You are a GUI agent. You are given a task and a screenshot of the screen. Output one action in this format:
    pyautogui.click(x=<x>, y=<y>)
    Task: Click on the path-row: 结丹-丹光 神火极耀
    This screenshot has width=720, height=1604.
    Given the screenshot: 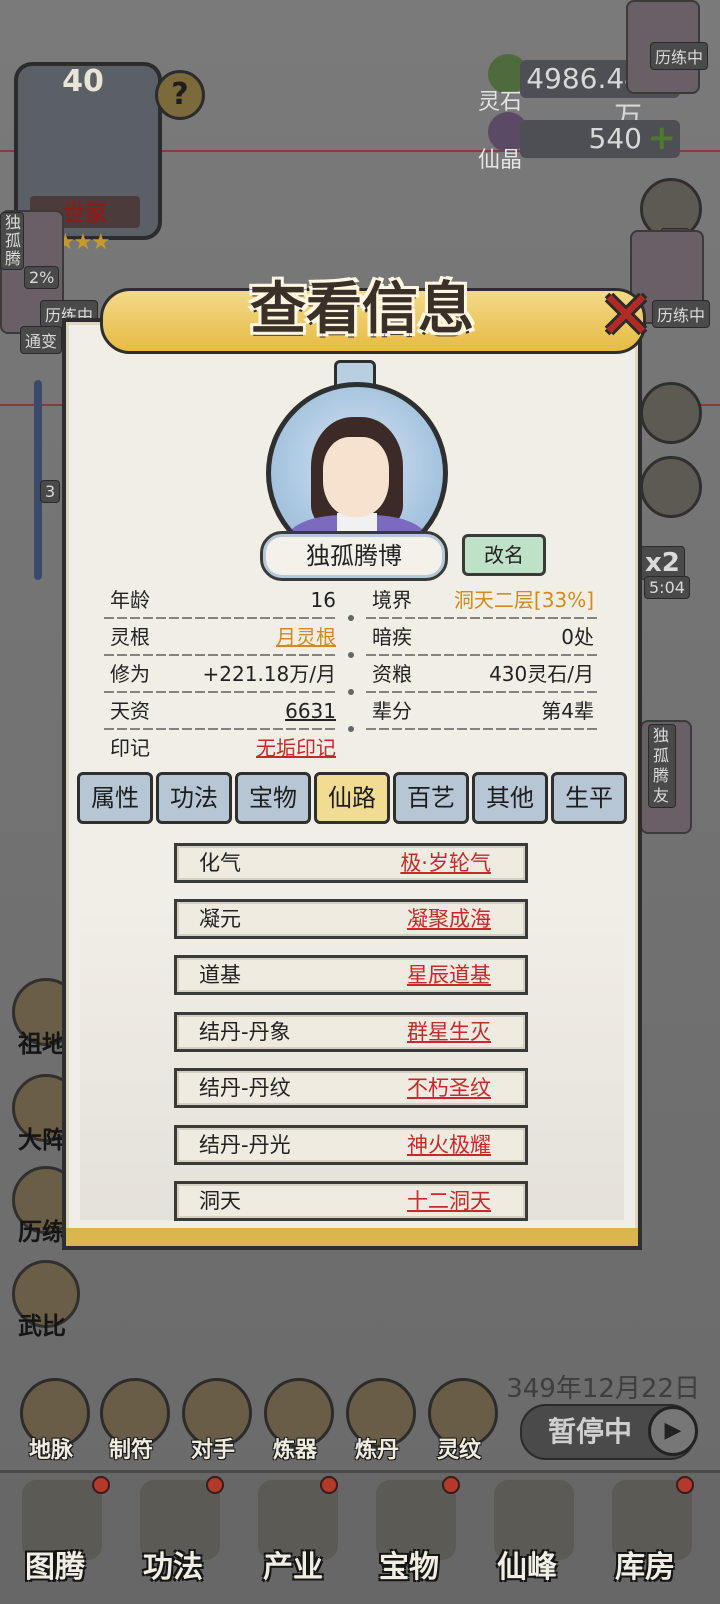 What is the action you would take?
    pyautogui.click(x=351, y=1145)
    